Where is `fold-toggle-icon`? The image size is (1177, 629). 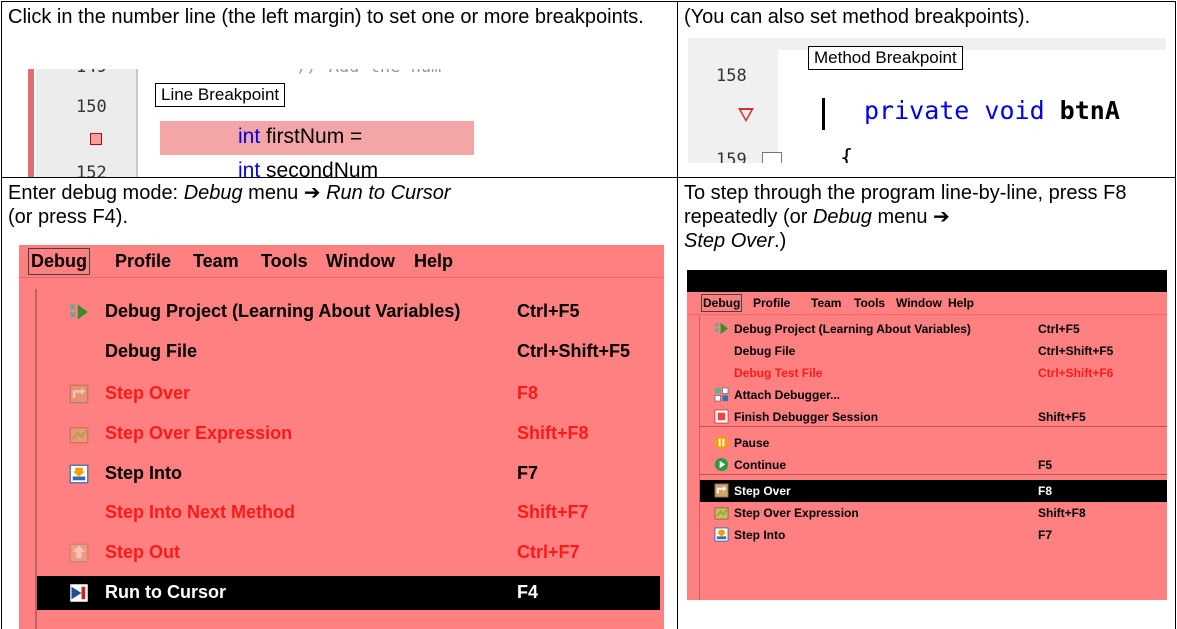
fold-toggle-icon is located at coordinates (772, 157).